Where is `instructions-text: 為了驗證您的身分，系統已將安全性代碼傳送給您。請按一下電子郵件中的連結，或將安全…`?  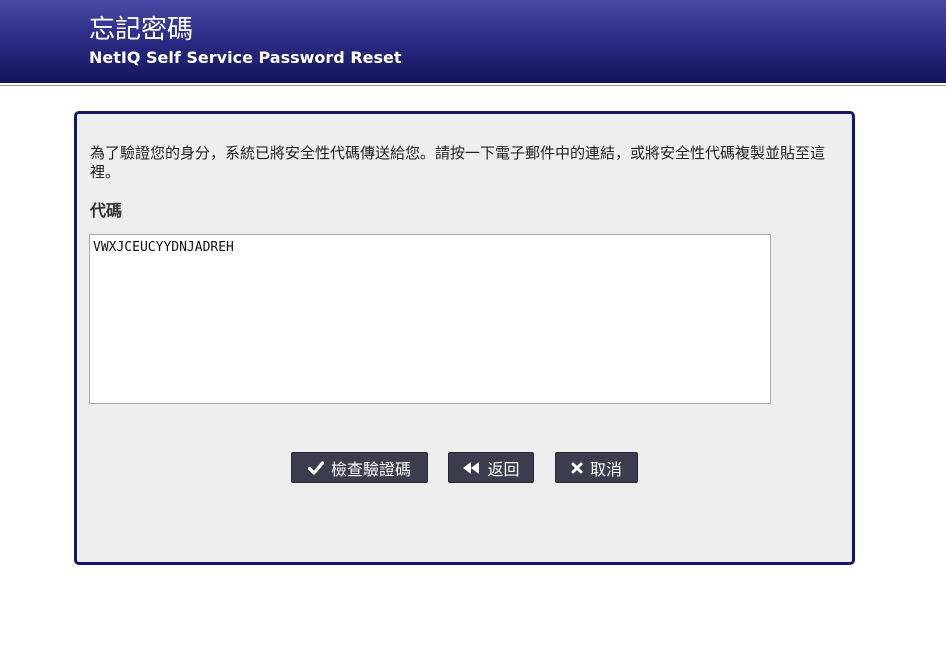
instructions-text: 為了驗證您的身分，系統已將安全性代碼傳送給您。請按一下電子郵件中的連結，或將安全… is located at coordinates (458, 162).